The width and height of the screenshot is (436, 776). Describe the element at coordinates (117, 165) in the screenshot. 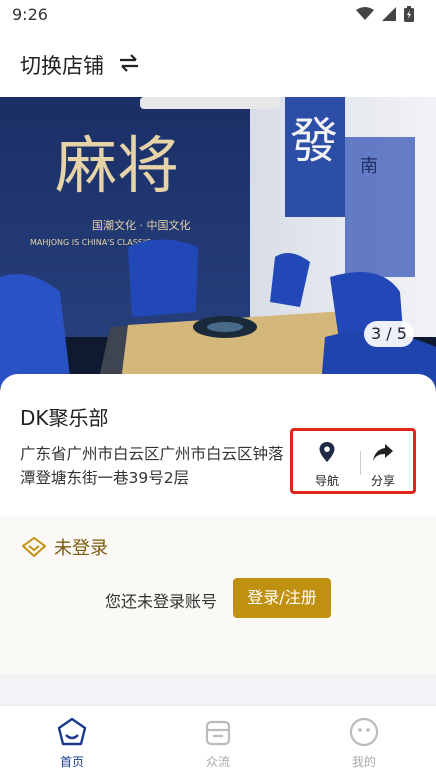

I see `poster-main-text: 麻将` at that location.